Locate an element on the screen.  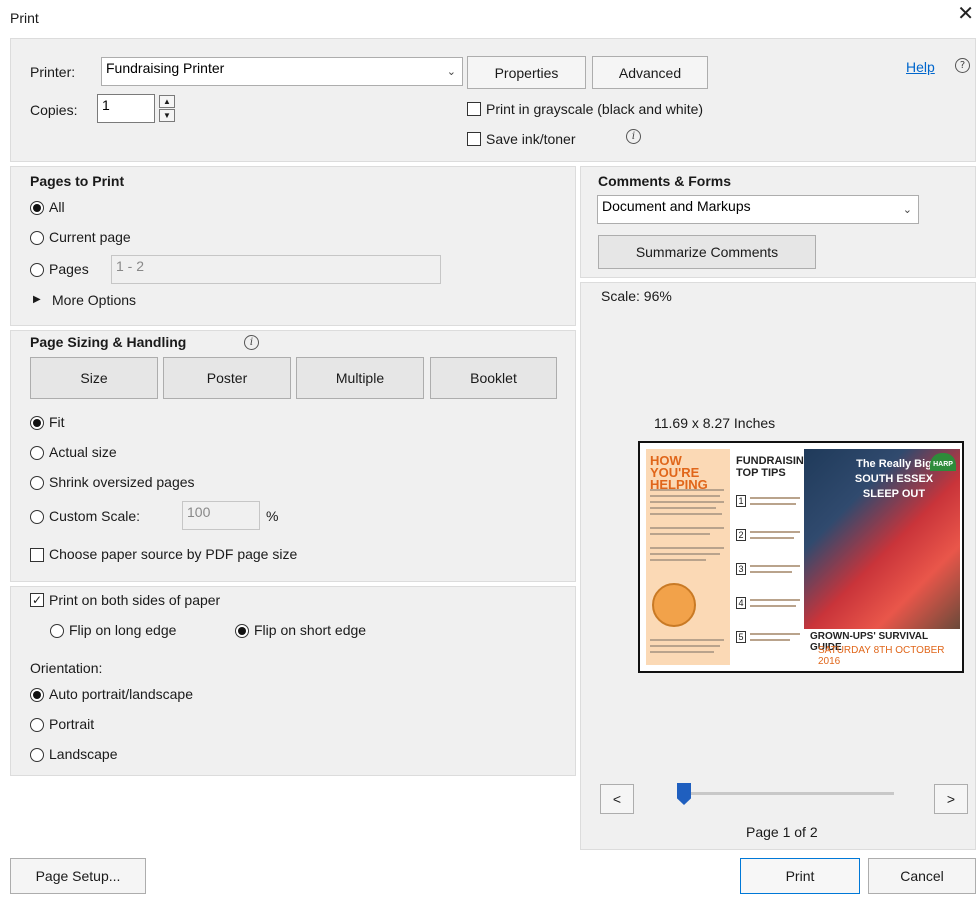
orientation-heading: Orientation: is located at coordinates (66, 668).